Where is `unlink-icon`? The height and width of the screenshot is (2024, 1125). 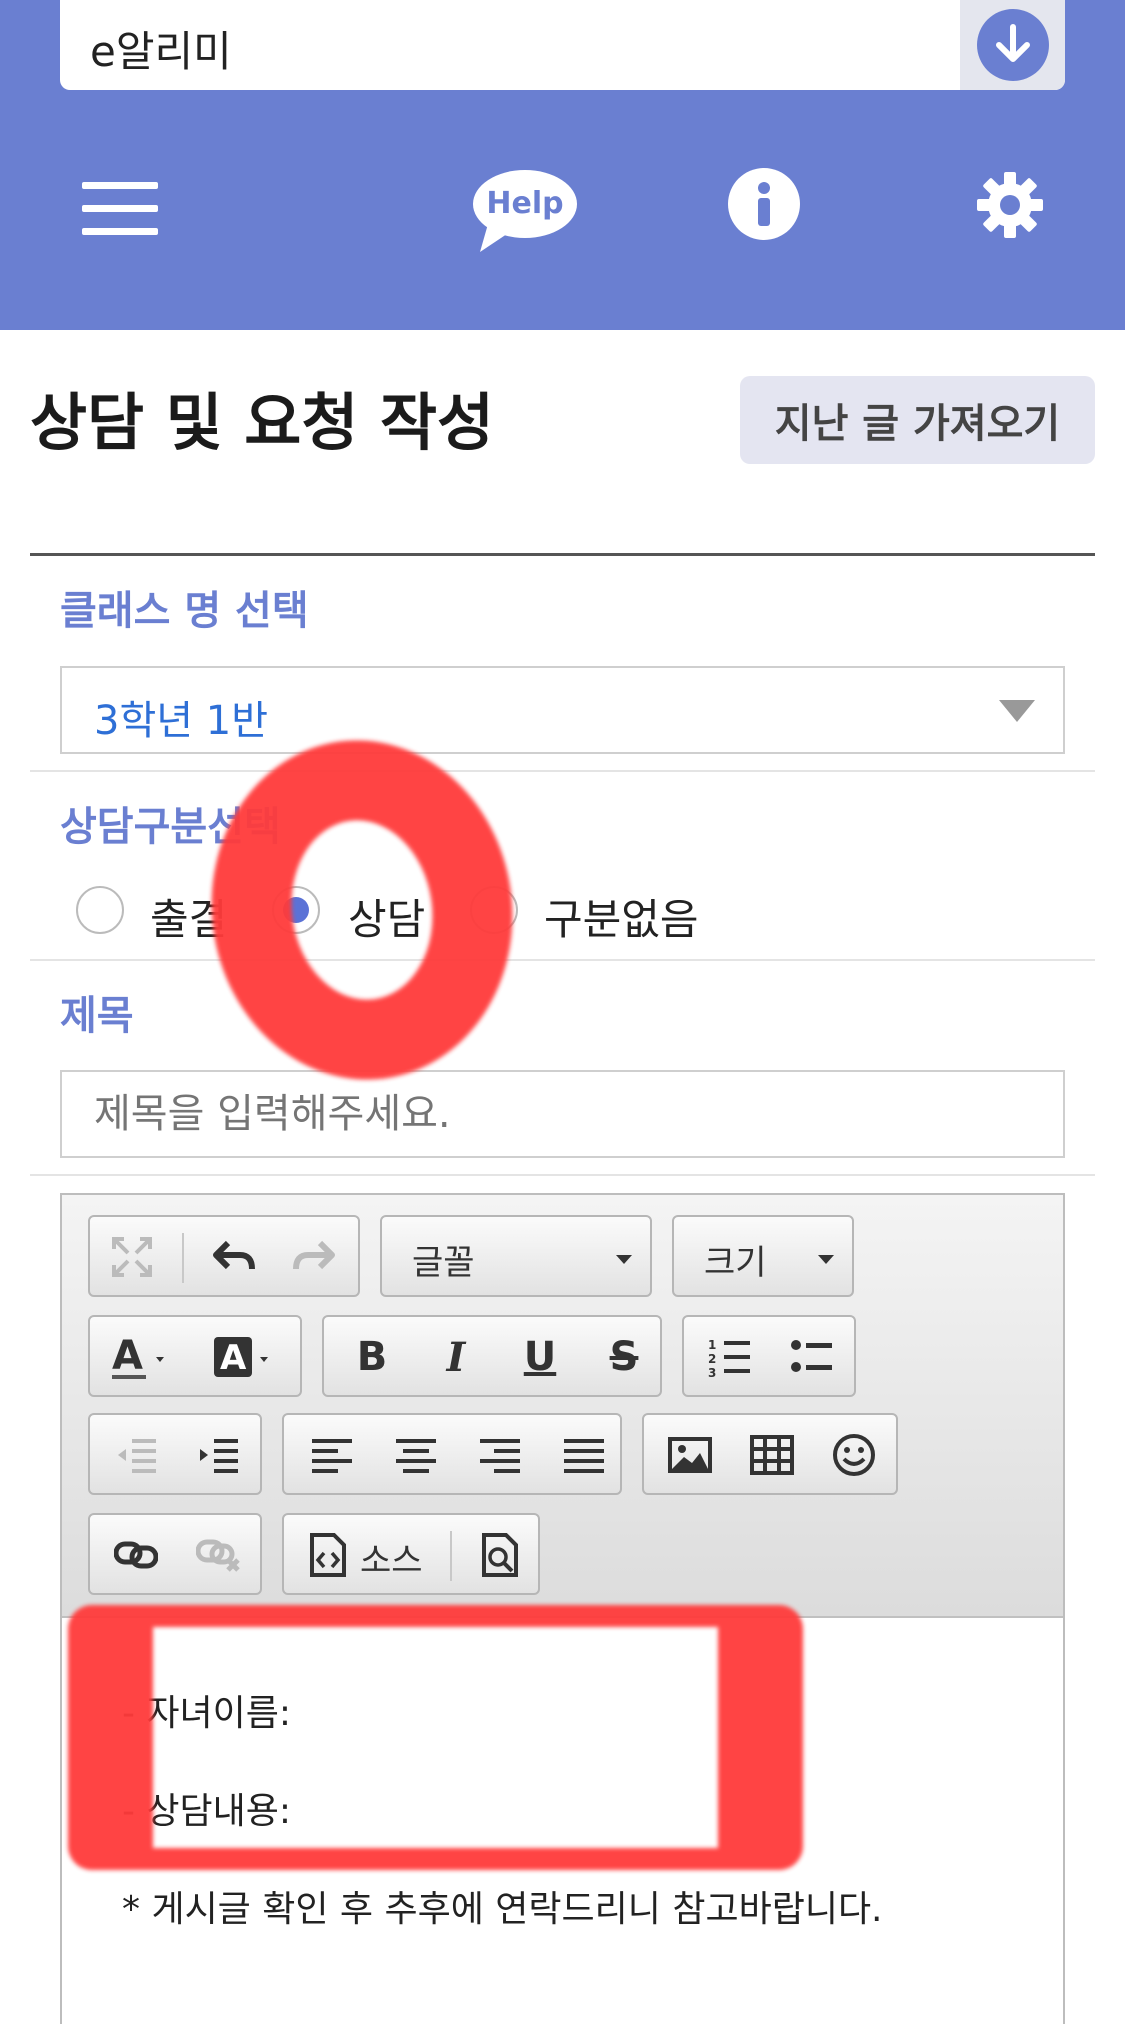
unlink-icon is located at coordinates (218, 1555).